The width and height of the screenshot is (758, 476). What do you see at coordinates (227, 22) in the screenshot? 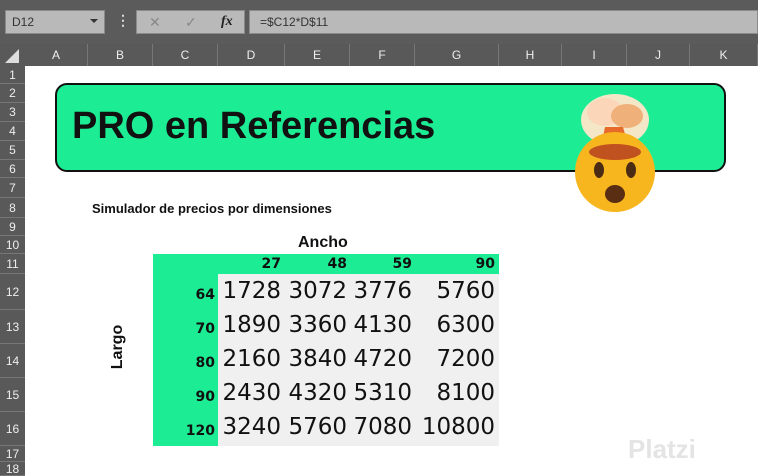
I see `insert-function-icon: fx` at bounding box center [227, 22].